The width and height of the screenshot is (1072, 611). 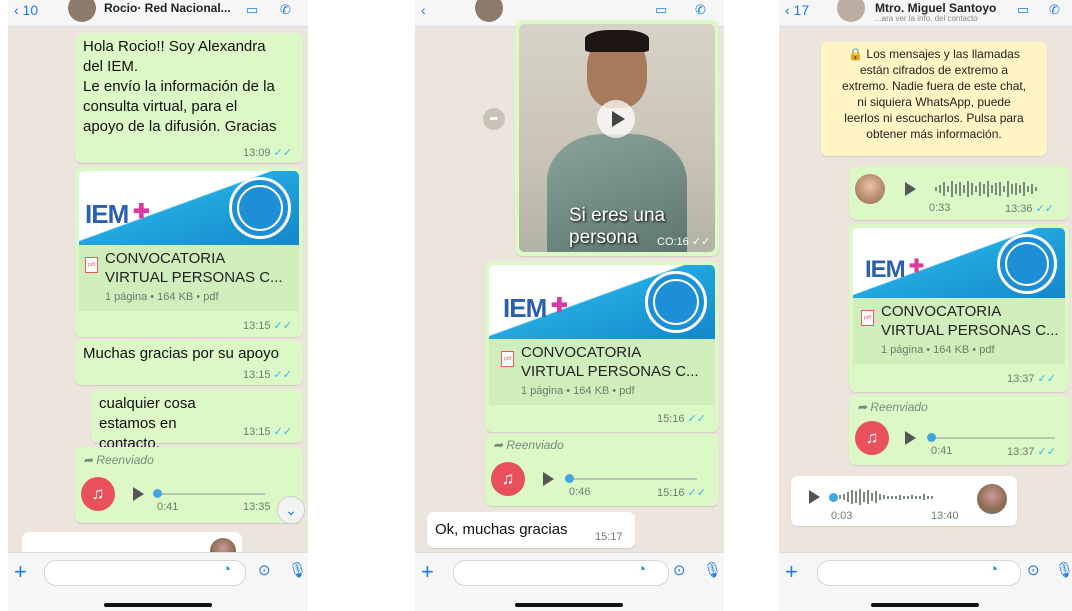 What do you see at coordinates (158, 605) in the screenshot?
I see `home-indicator` at bounding box center [158, 605].